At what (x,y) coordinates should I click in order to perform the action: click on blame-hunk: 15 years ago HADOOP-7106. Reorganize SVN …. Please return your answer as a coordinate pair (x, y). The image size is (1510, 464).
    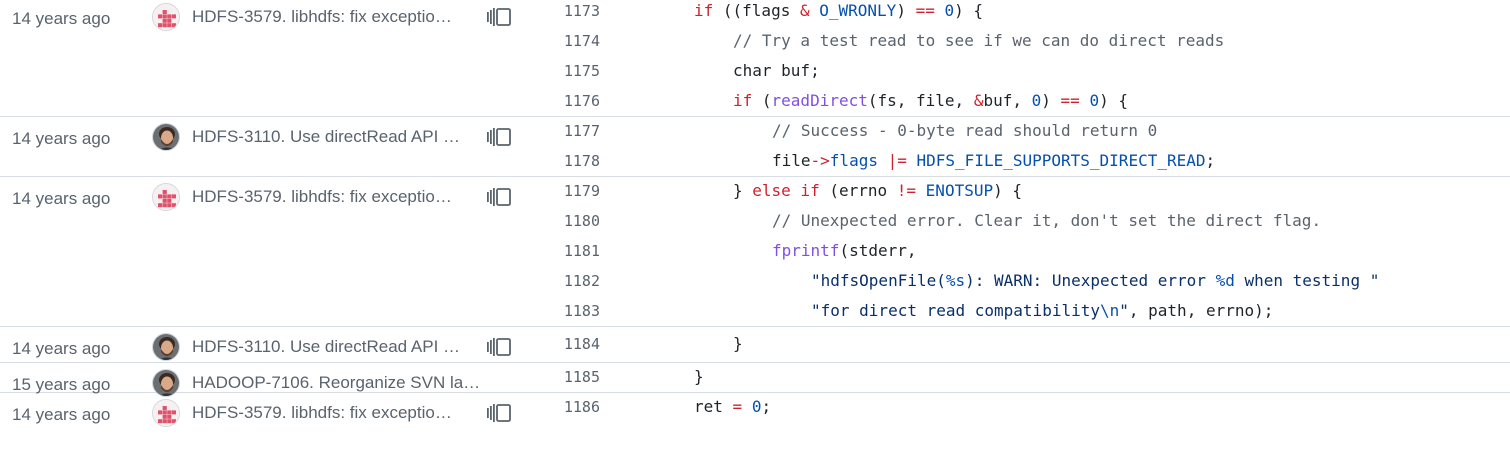
    Looking at the image, I should click on (755, 380).